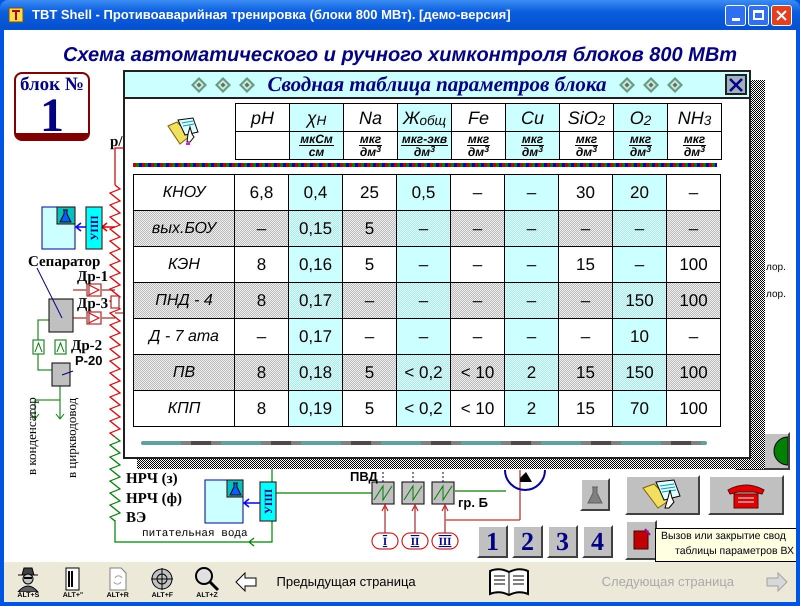  Describe the element at coordinates (694, 117) in the screenshot. I see `column-header: NH$_{3}$` at that location.